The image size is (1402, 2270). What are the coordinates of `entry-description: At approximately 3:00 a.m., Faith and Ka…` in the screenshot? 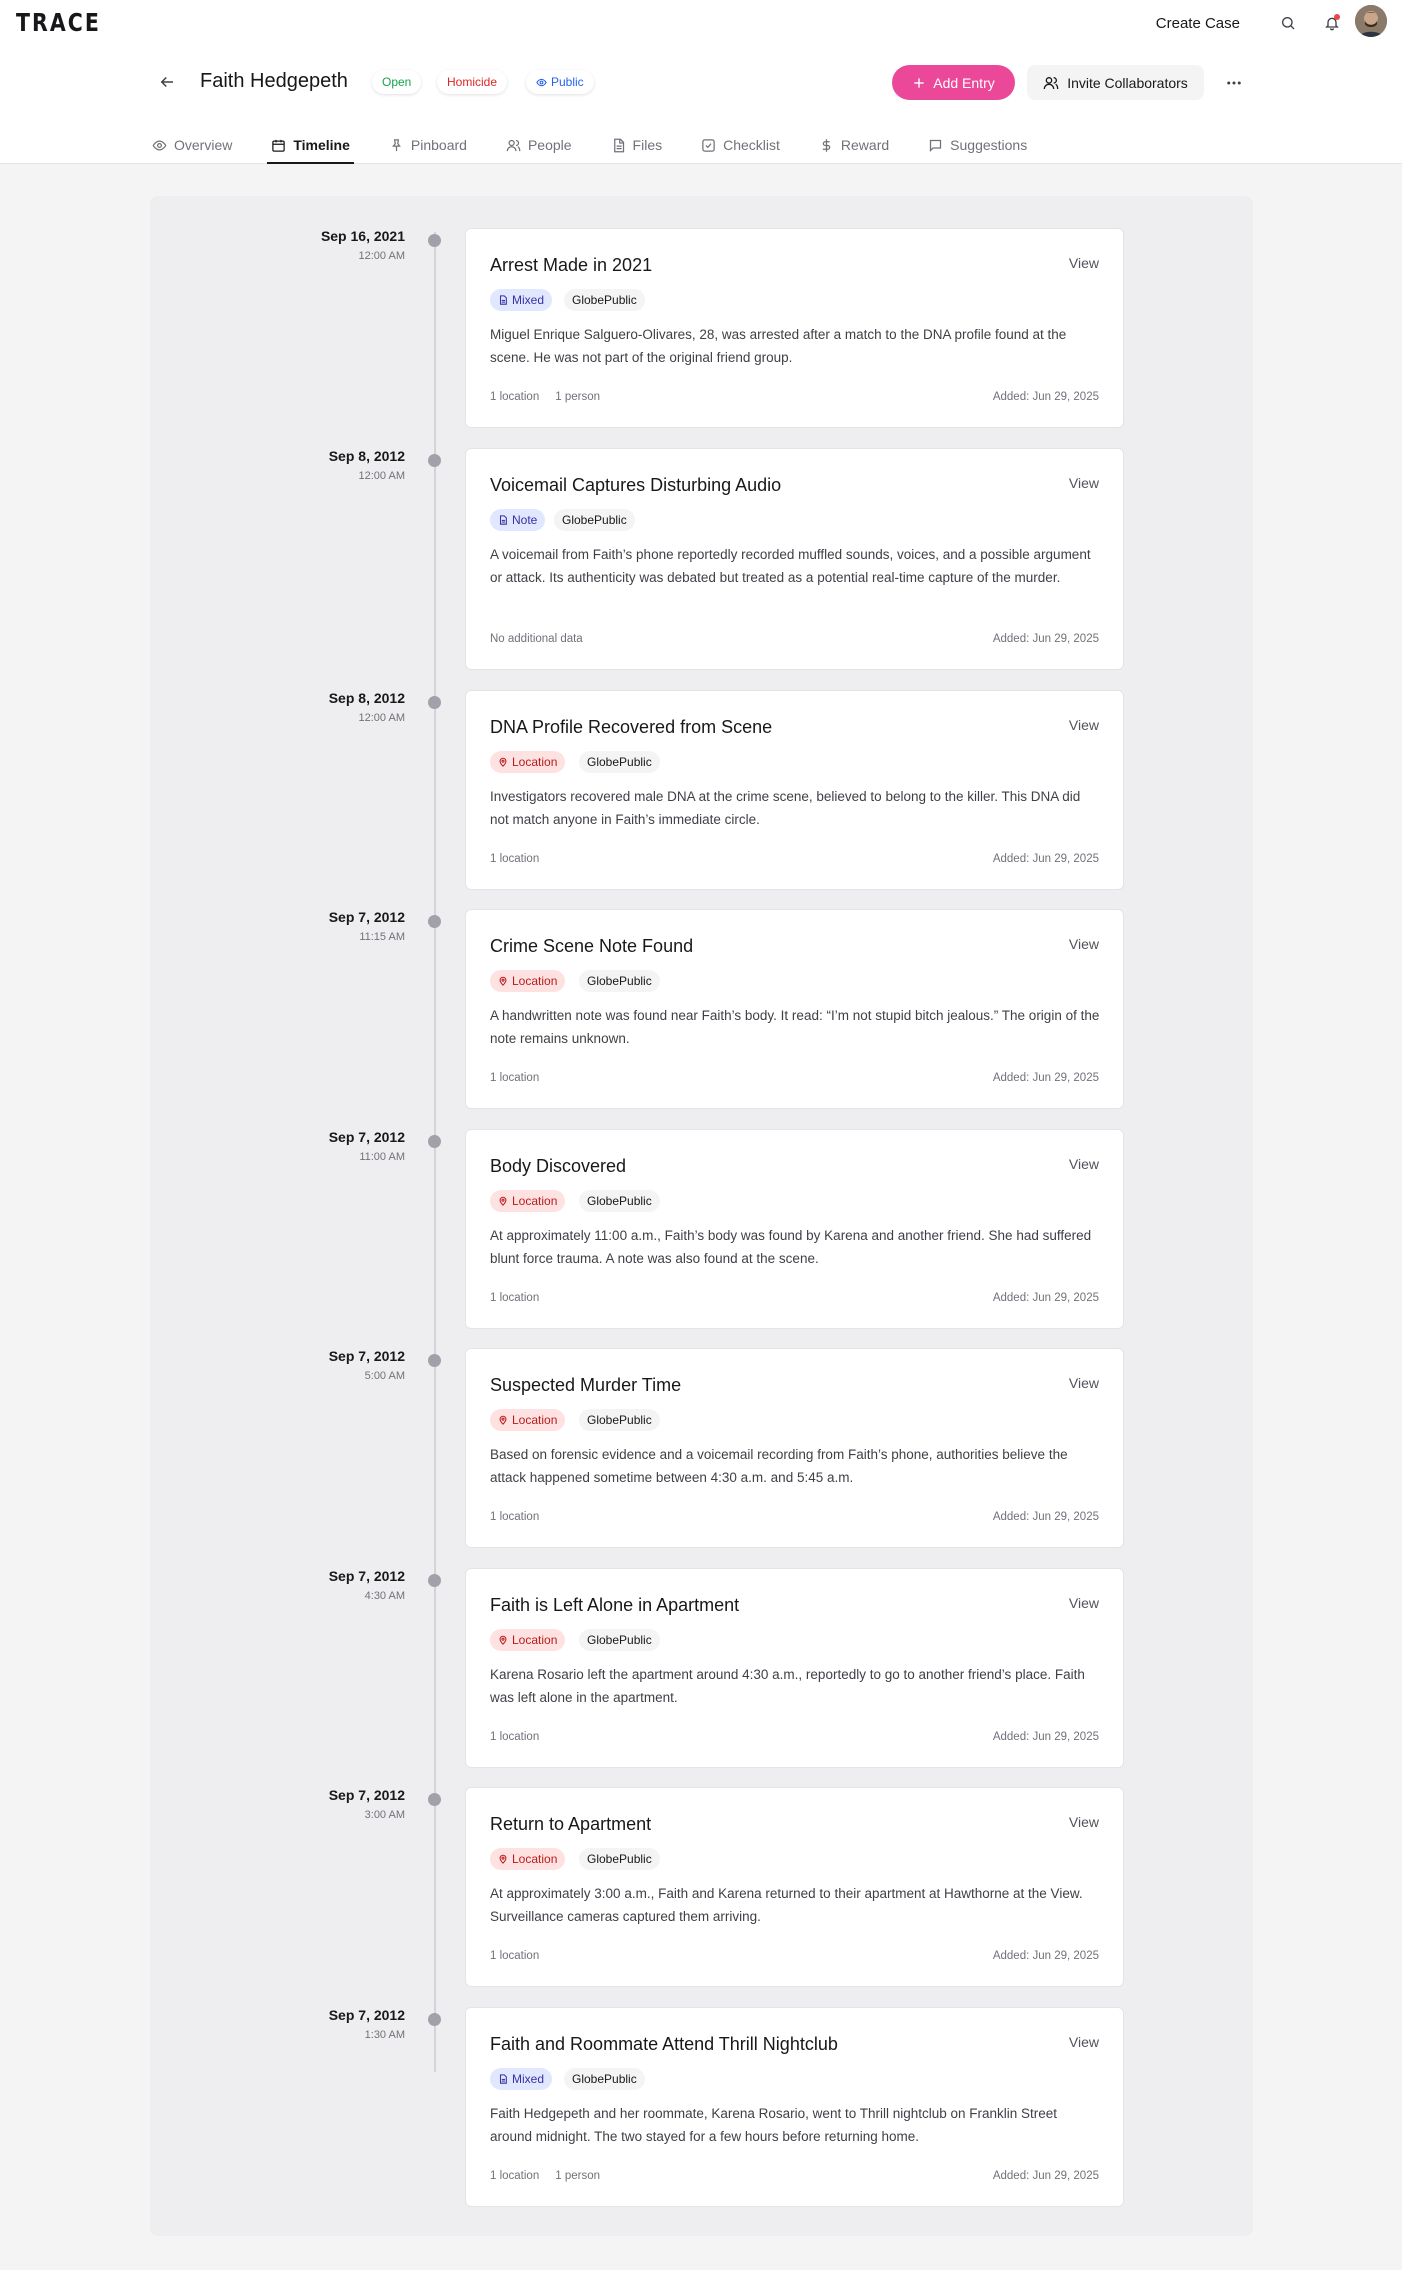 It's located at (786, 1905).